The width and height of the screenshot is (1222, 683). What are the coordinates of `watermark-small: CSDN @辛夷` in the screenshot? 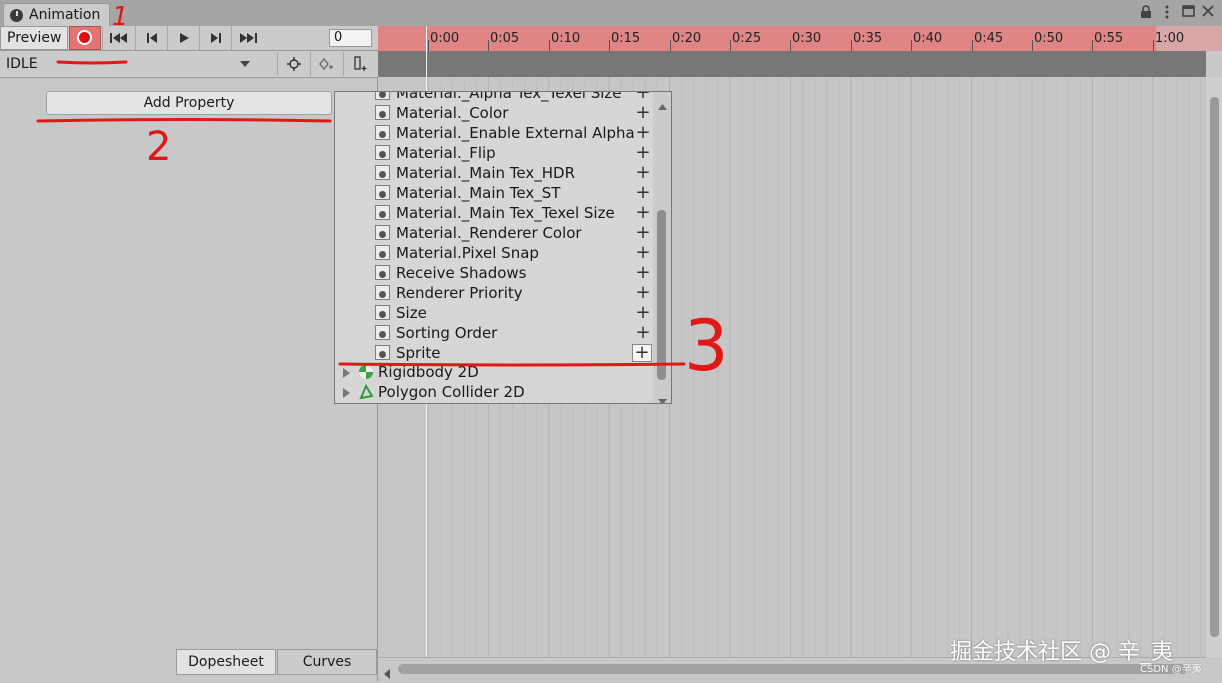 It's located at (1171, 669).